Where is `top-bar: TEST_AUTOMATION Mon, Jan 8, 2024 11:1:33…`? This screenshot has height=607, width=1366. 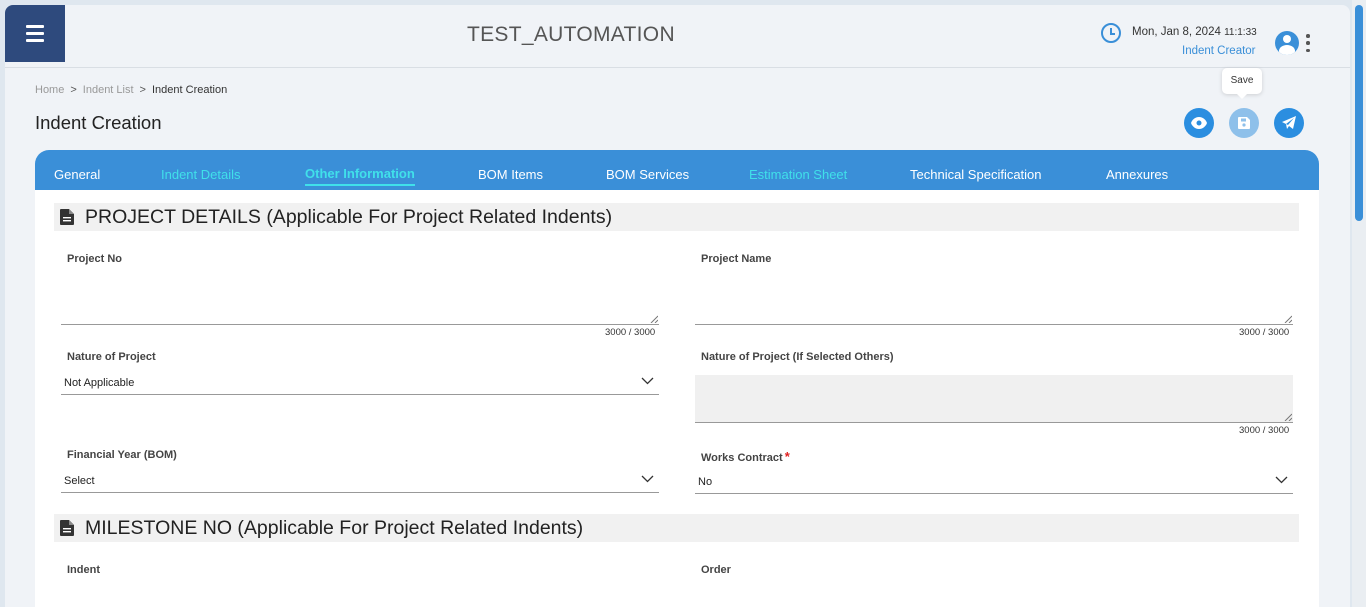
top-bar: TEST_AUTOMATION Mon, Jan 8, 2024 11:1:33… is located at coordinates (677, 36).